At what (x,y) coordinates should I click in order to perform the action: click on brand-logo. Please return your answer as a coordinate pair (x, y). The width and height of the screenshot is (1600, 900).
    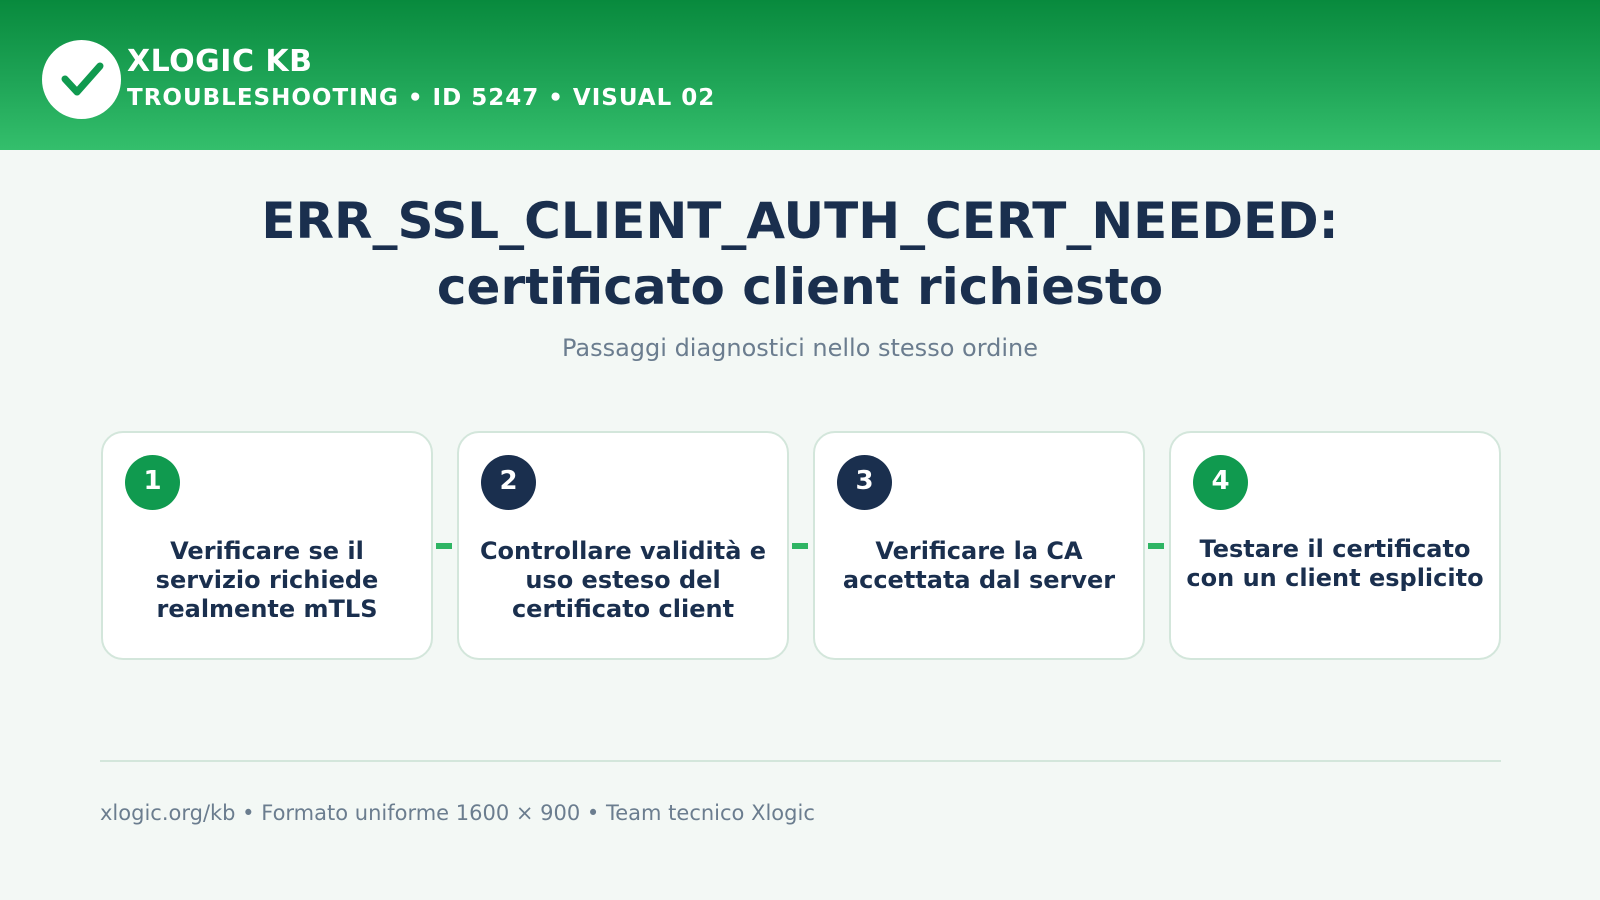
    Looking at the image, I should click on (81, 79).